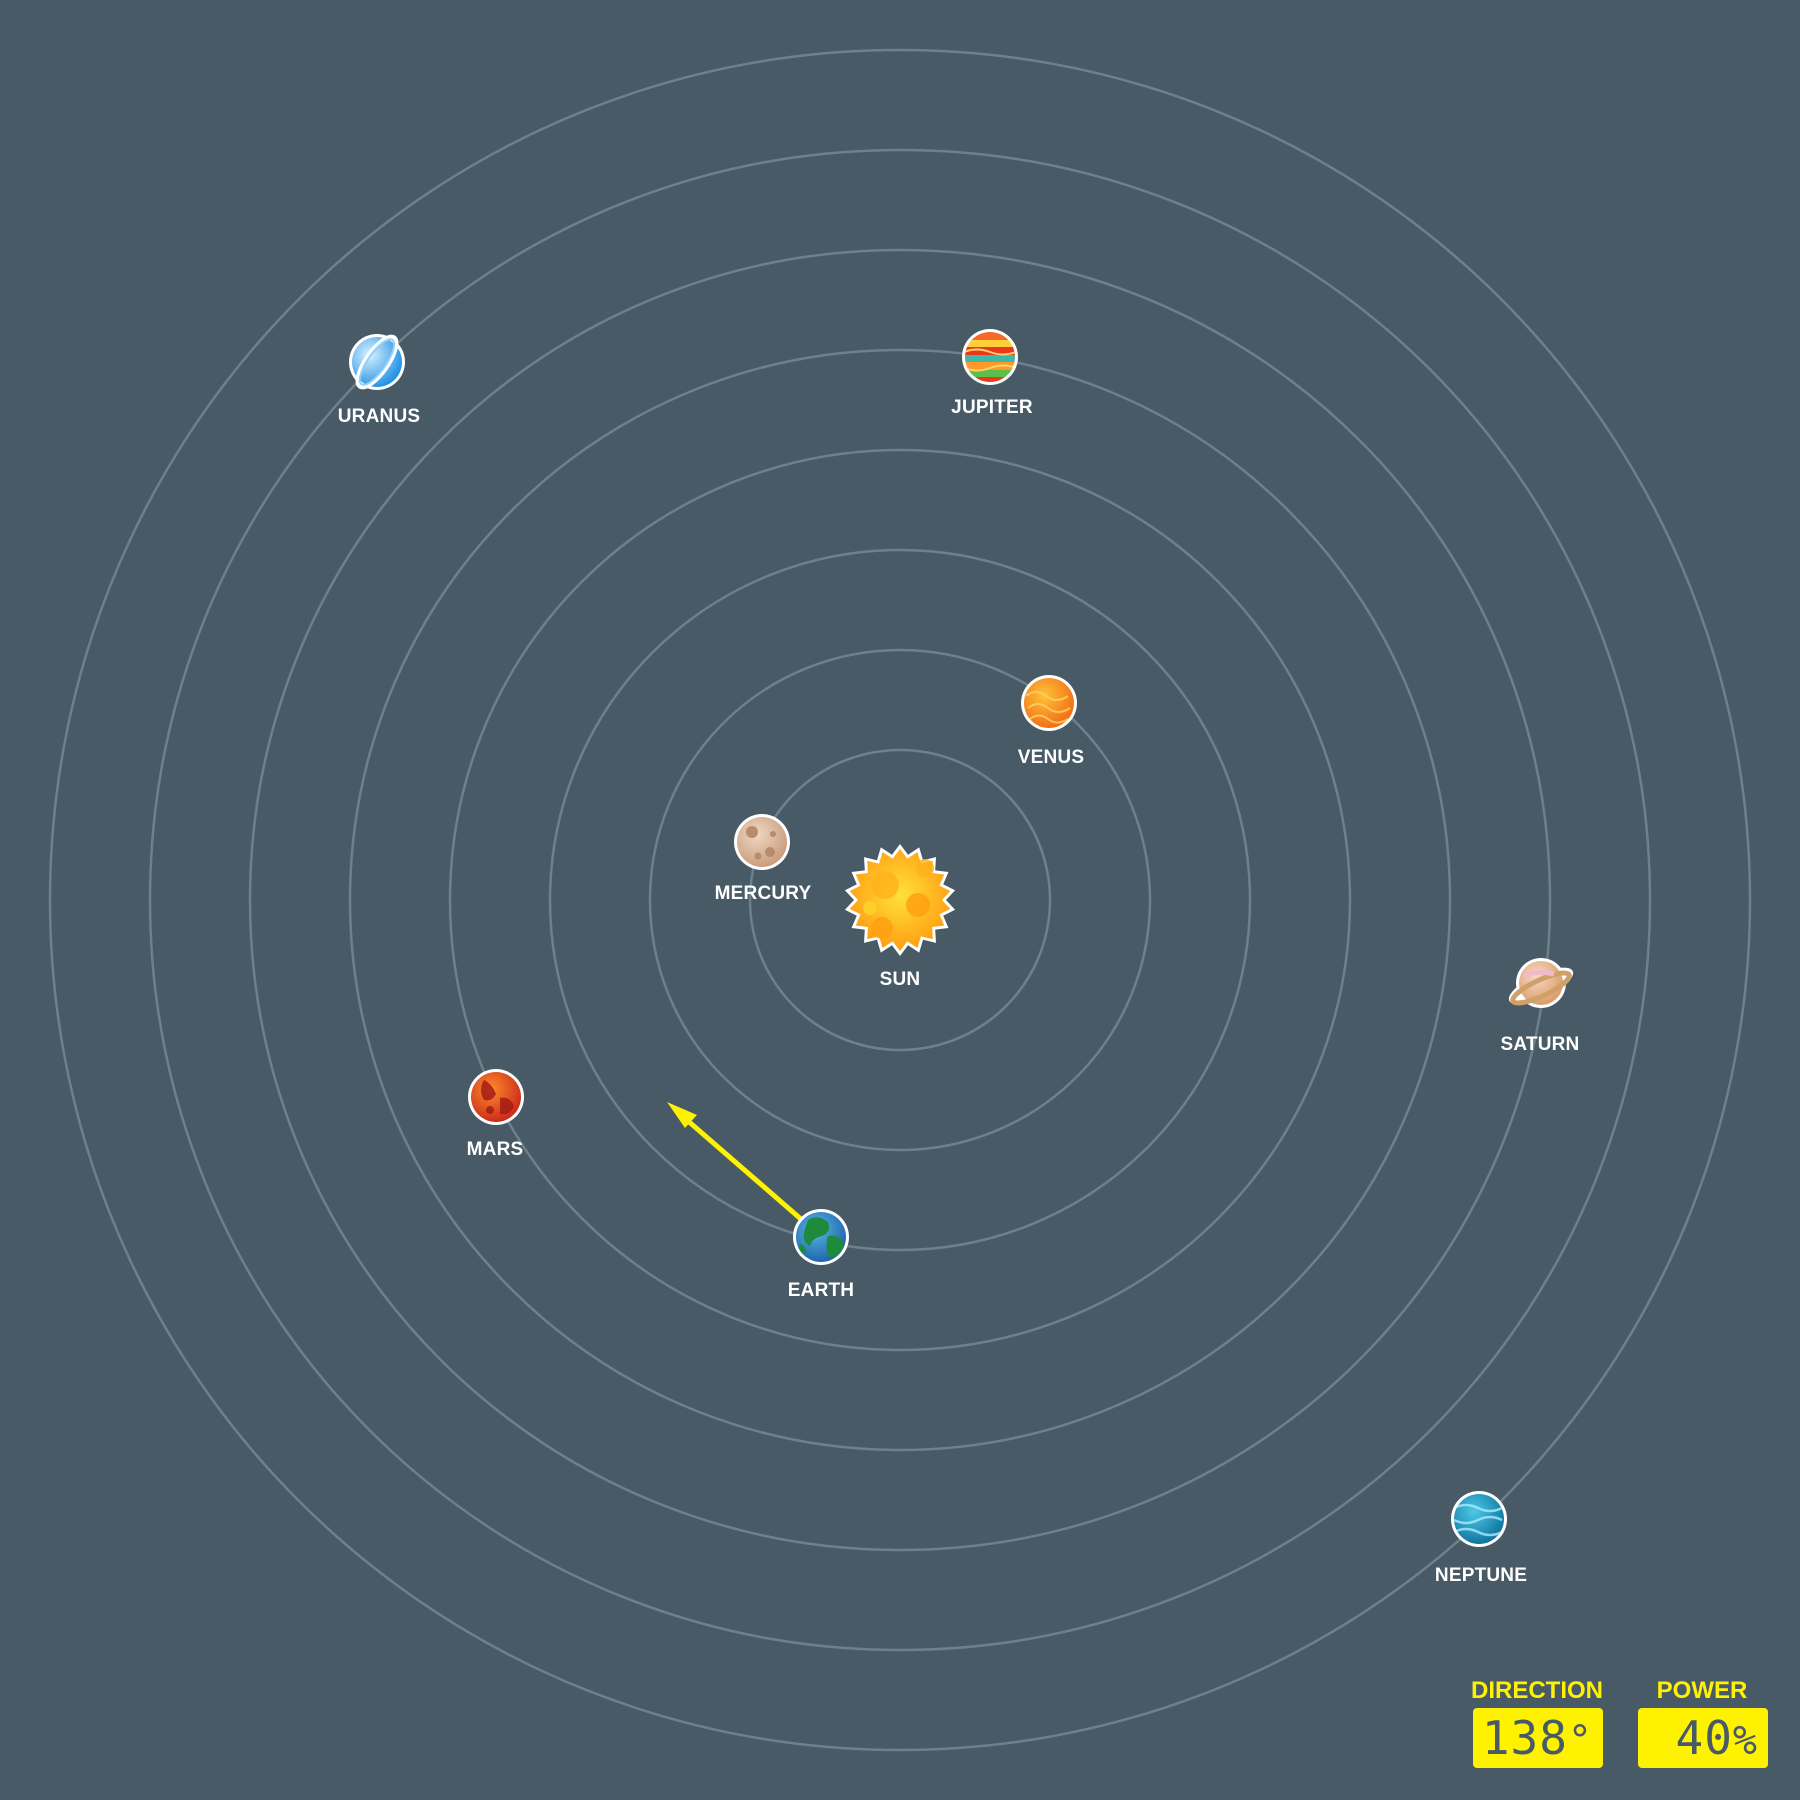 Image resolution: width=1800 pixels, height=1800 pixels. Describe the element at coordinates (496, 1097) in the screenshot. I see `mars-icon` at that location.